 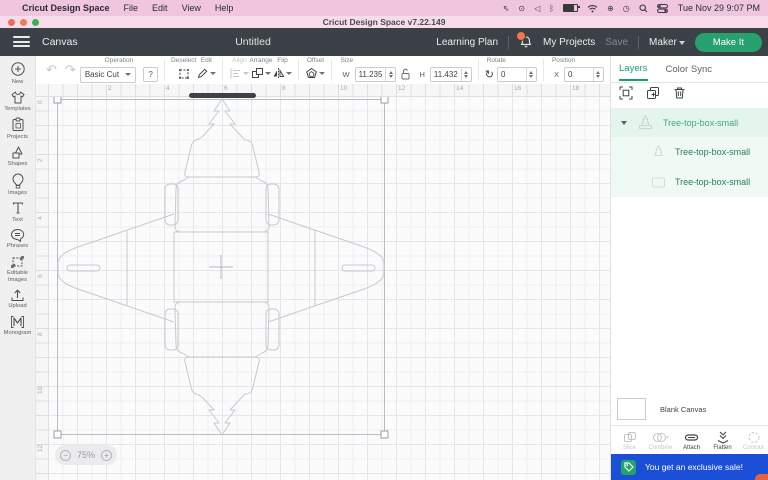 What do you see at coordinates (85, 455) in the screenshot?
I see `zoom-level: 75%` at bounding box center [85, 455].